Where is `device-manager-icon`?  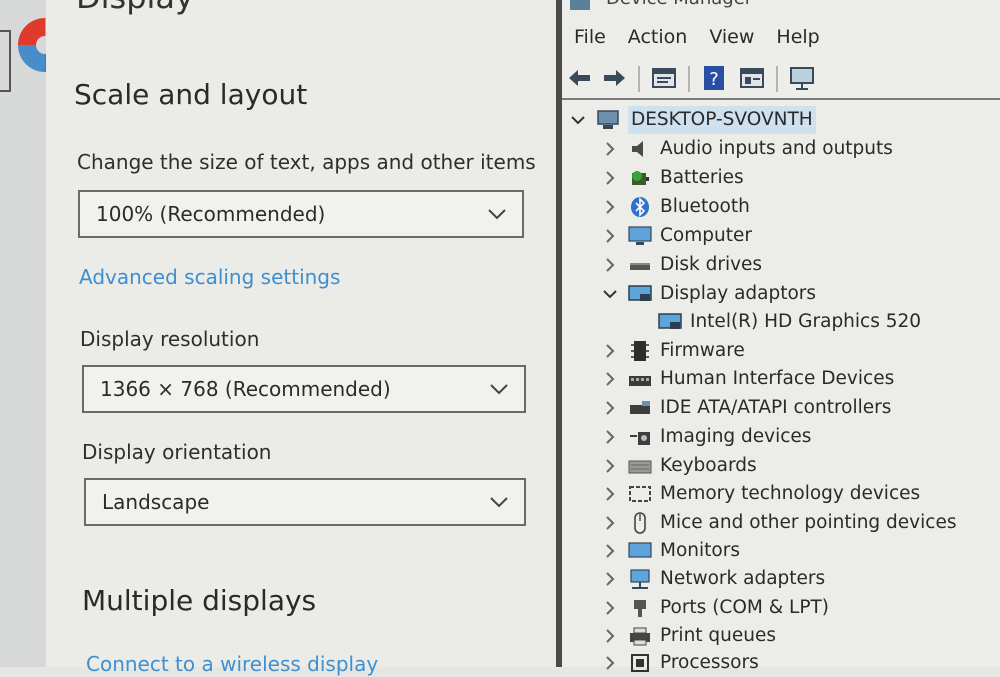
device-manager-icon is located at coordinates (580, 5).